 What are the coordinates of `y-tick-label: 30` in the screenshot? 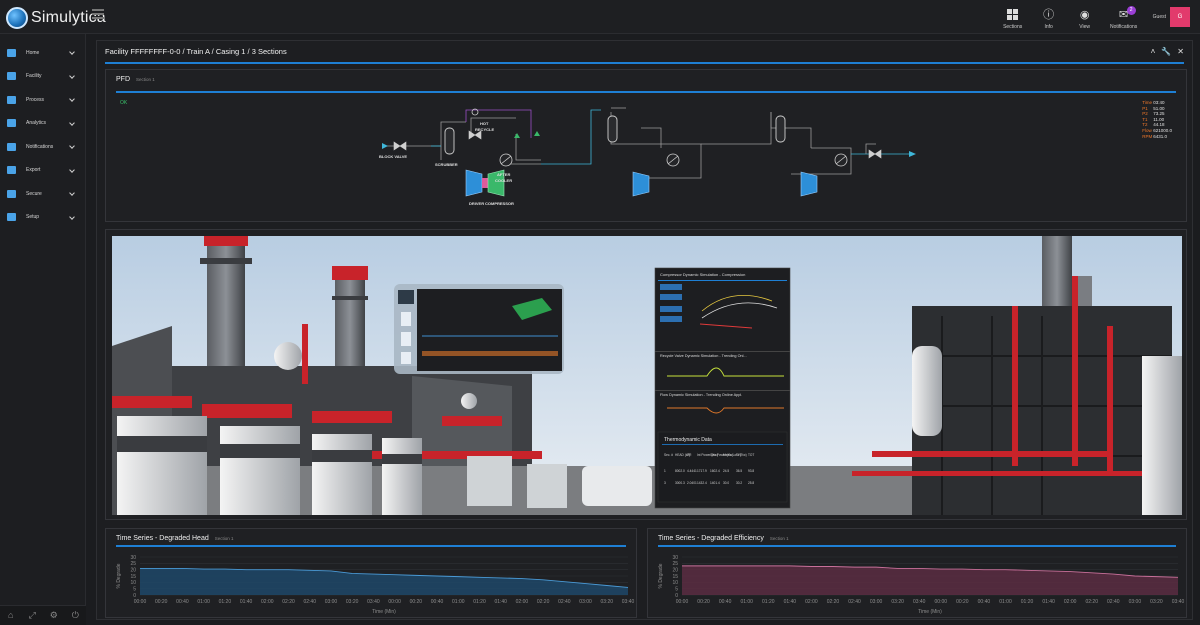 It's located at (675, 558).